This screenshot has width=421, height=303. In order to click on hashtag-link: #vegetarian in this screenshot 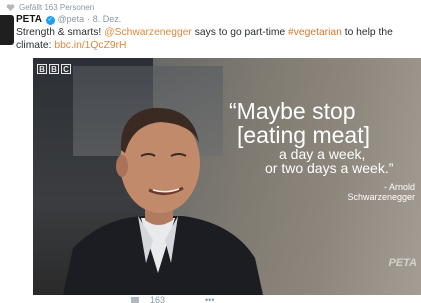, I will do `click(315, 32)`.